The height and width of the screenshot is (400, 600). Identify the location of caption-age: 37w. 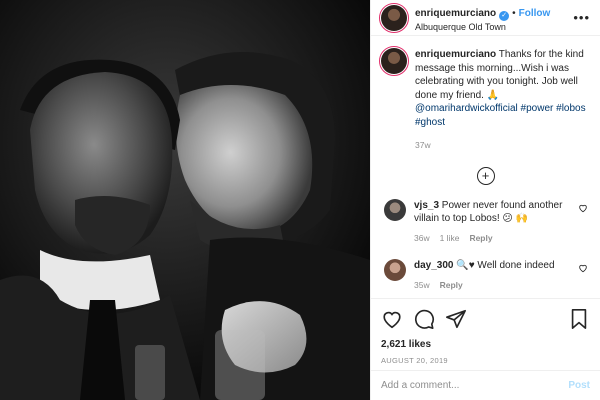
(502, 146).